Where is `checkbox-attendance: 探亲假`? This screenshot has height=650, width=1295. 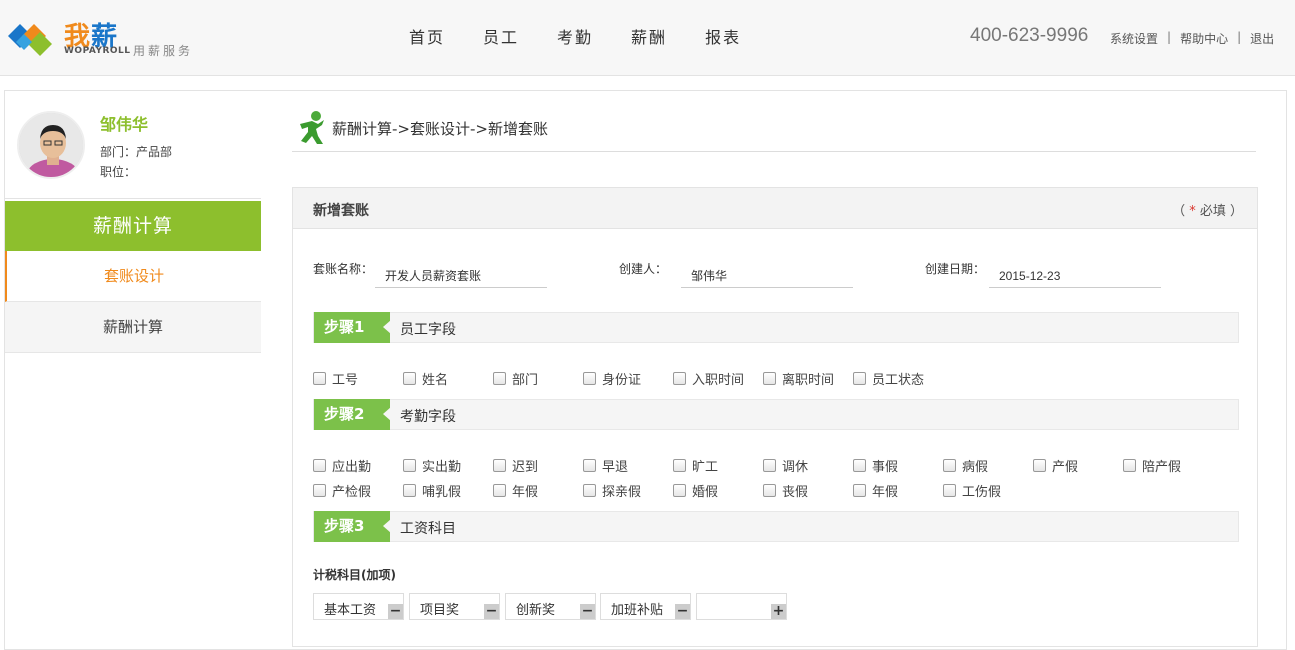 checkbox-attendance: 探亲假 is located at coordinates (612, 490).